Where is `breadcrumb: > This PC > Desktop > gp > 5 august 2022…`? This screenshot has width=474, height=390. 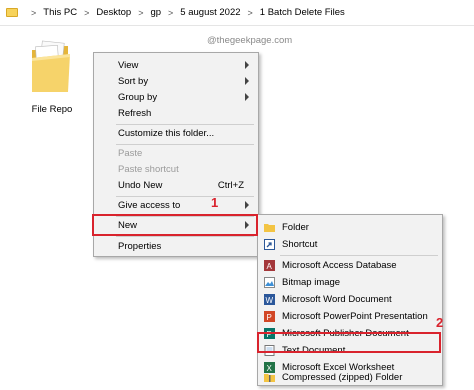
breadcrumb: > This PC > Desktop > gp > 5 august 2022… is located at coordinates (237, 13).